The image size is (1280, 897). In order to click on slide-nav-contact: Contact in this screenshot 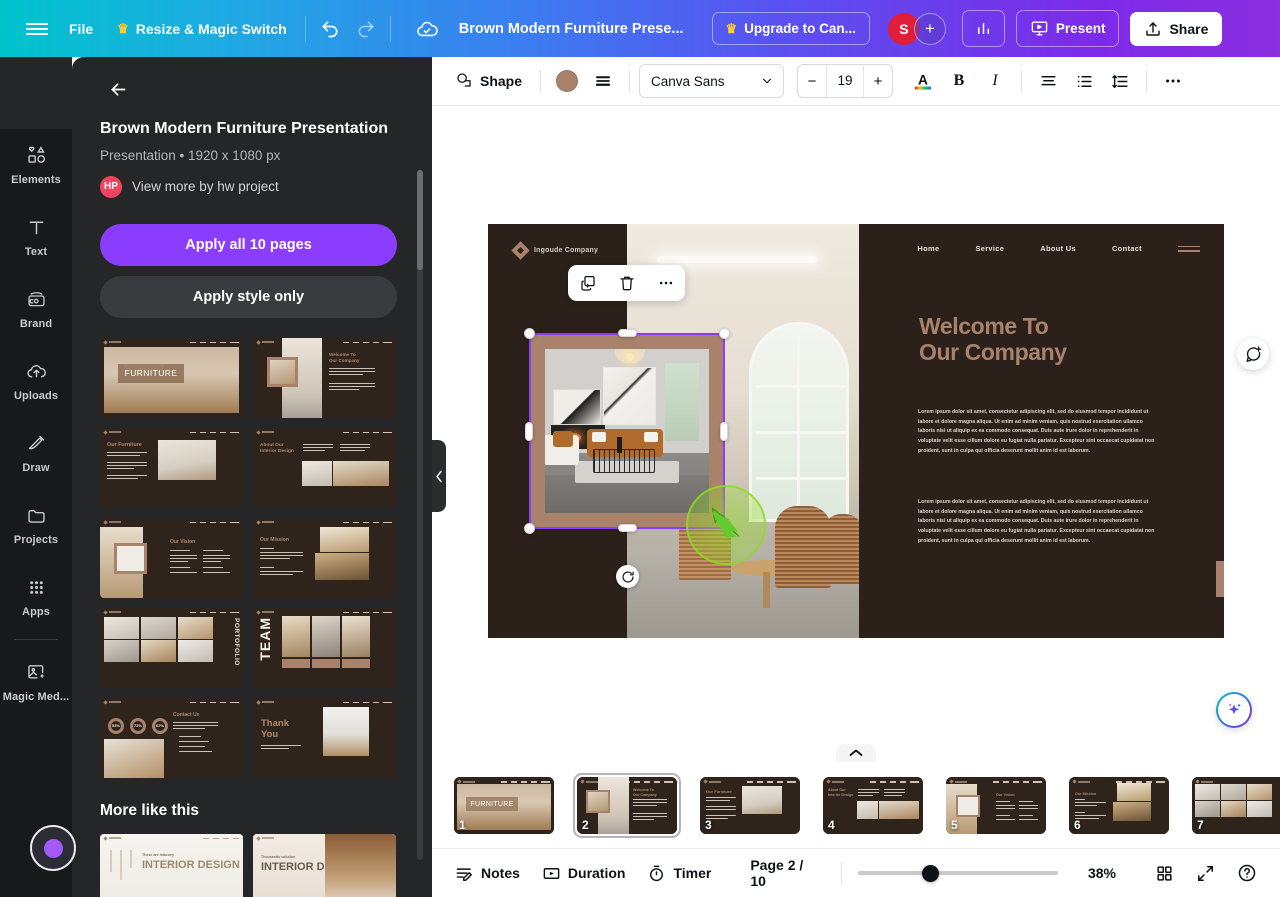, I will do `click(1127, 248)`.